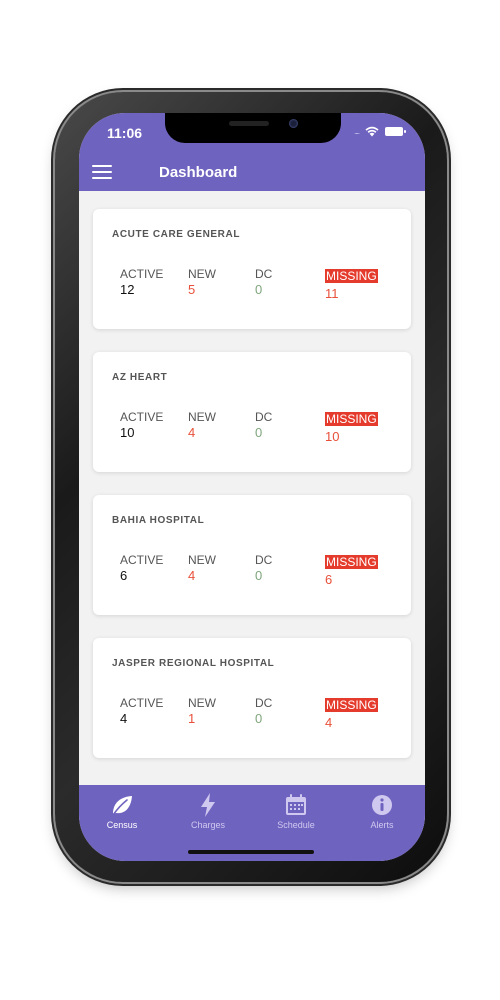  Describe the element at coordinates (122, 825) in the screenshot. I see `tab-label: Census` at that location.